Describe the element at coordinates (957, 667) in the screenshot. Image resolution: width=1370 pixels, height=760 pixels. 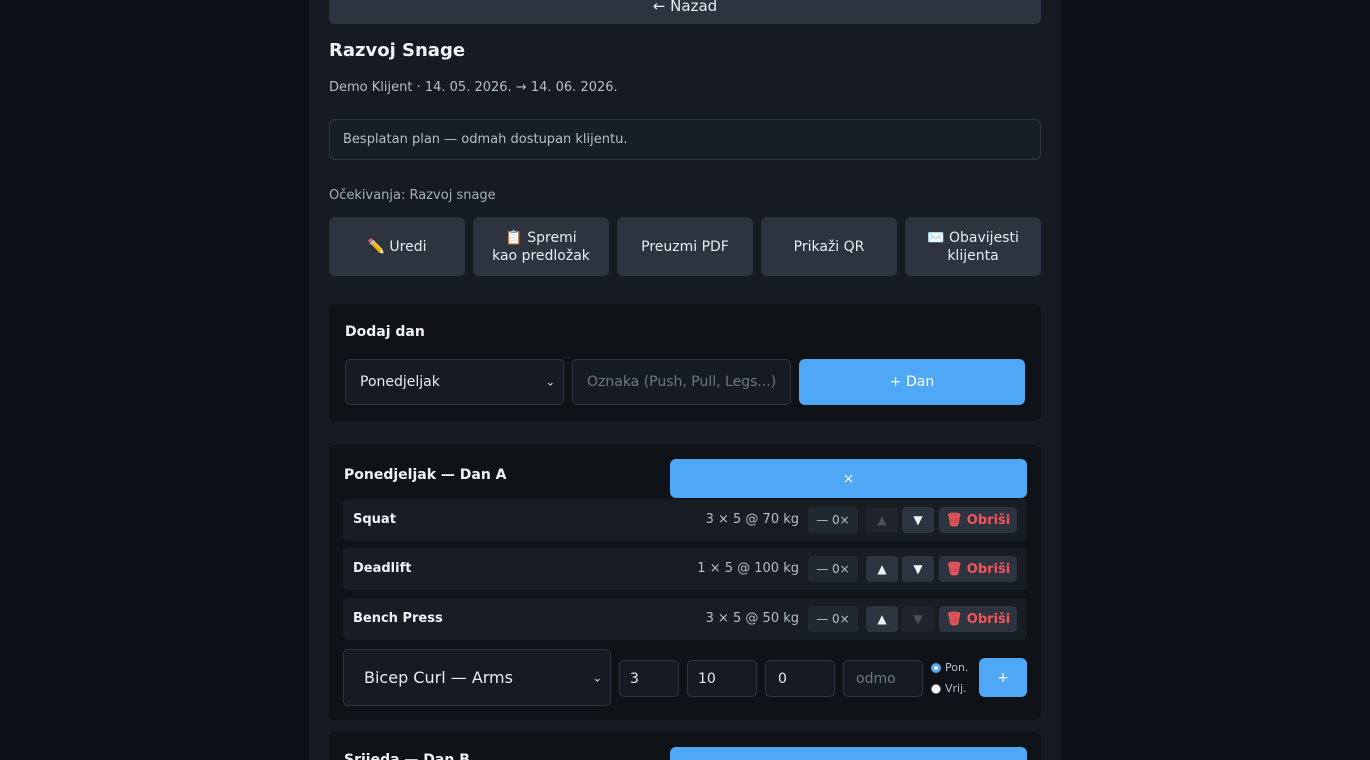
I see `radio-reps-label: Pon.` at that location.